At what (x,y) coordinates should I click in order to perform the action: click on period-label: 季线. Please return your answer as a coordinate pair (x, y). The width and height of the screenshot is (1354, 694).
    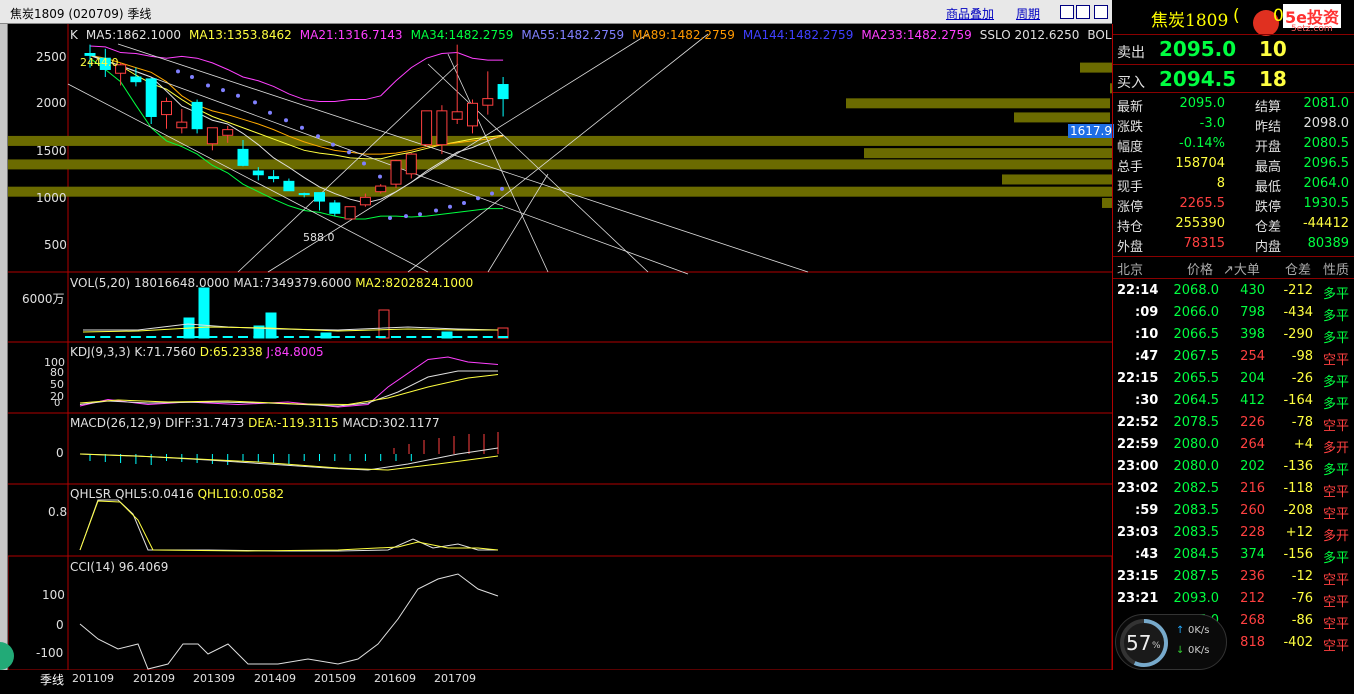
    Looking at the image, I should click on (52, 679).